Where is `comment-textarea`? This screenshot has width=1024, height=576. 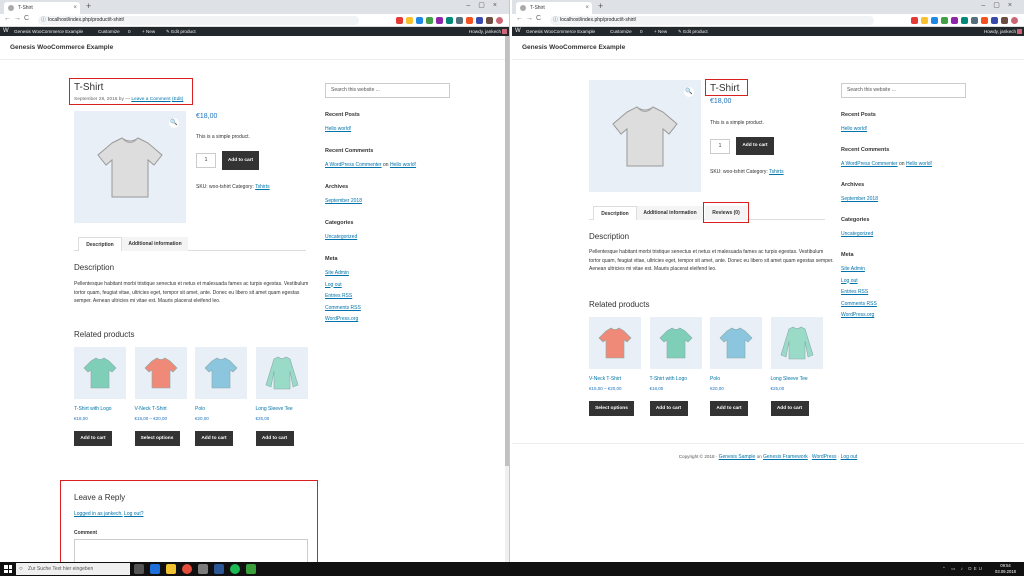 comment-textarea is located at coordinates (191, 550).